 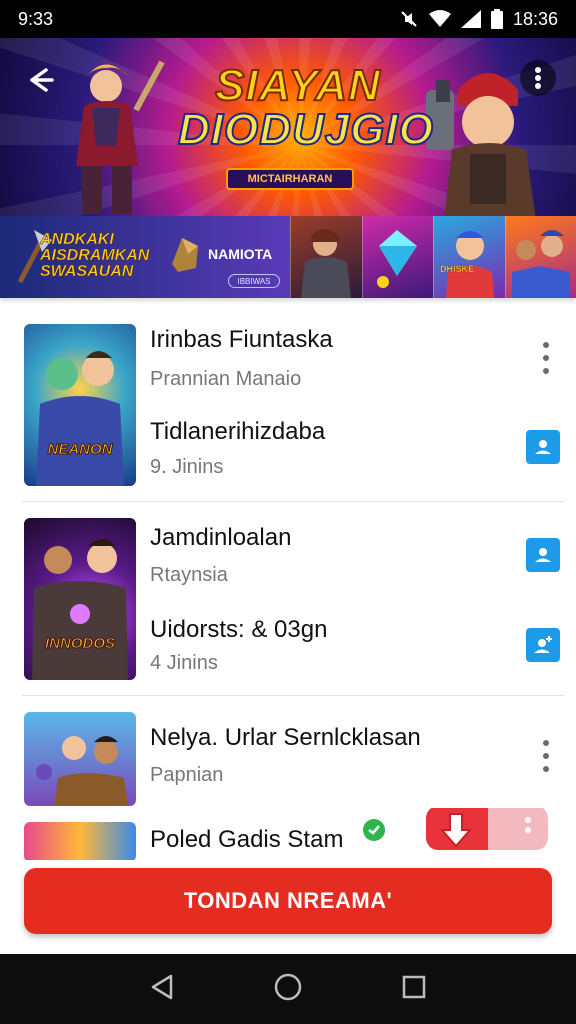 What do you see at coordinates (374, 832) in the screenshot?
I see `chat-icon` at bounding box center [374, 832].